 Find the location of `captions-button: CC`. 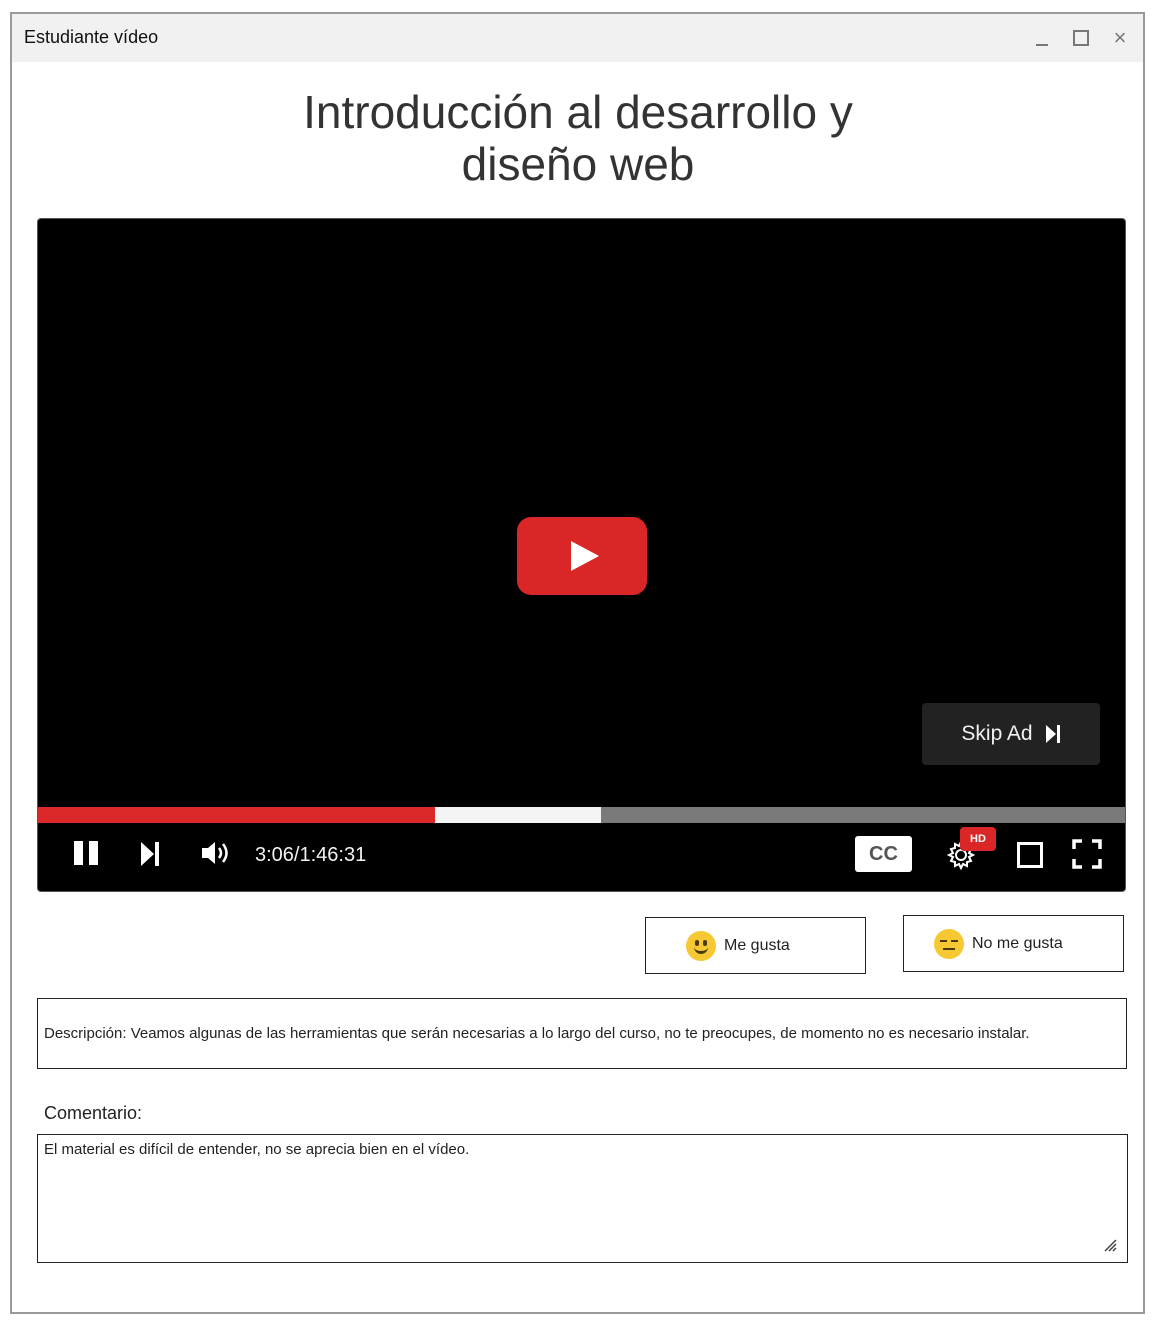

captions-button: CC is located at coordinates (883, 854).